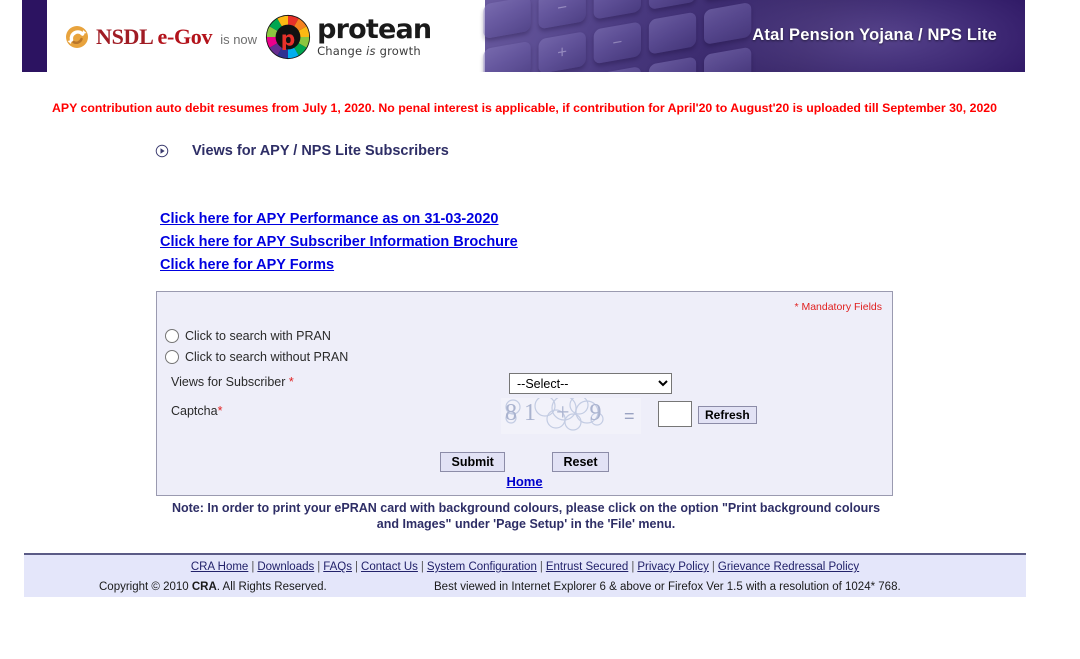  What do you see at coordinates (339, 265) in the screenshot?
I see `link-apy-forms: Click here for APY Forms` at bounding box center [339, 265].